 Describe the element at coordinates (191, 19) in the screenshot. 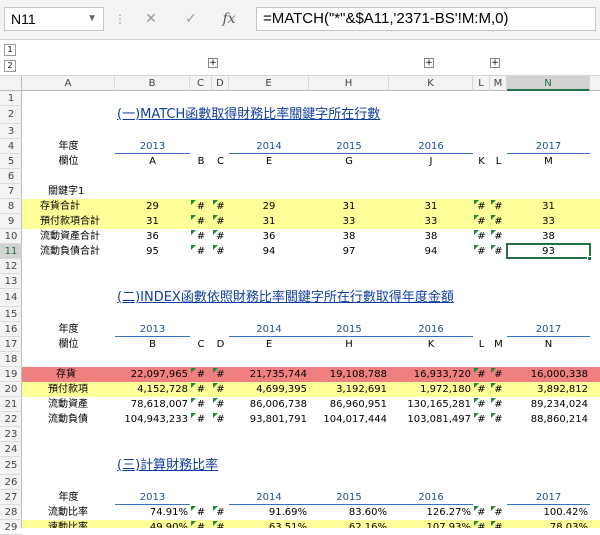

I see `enter-icon: ✓` at that location.